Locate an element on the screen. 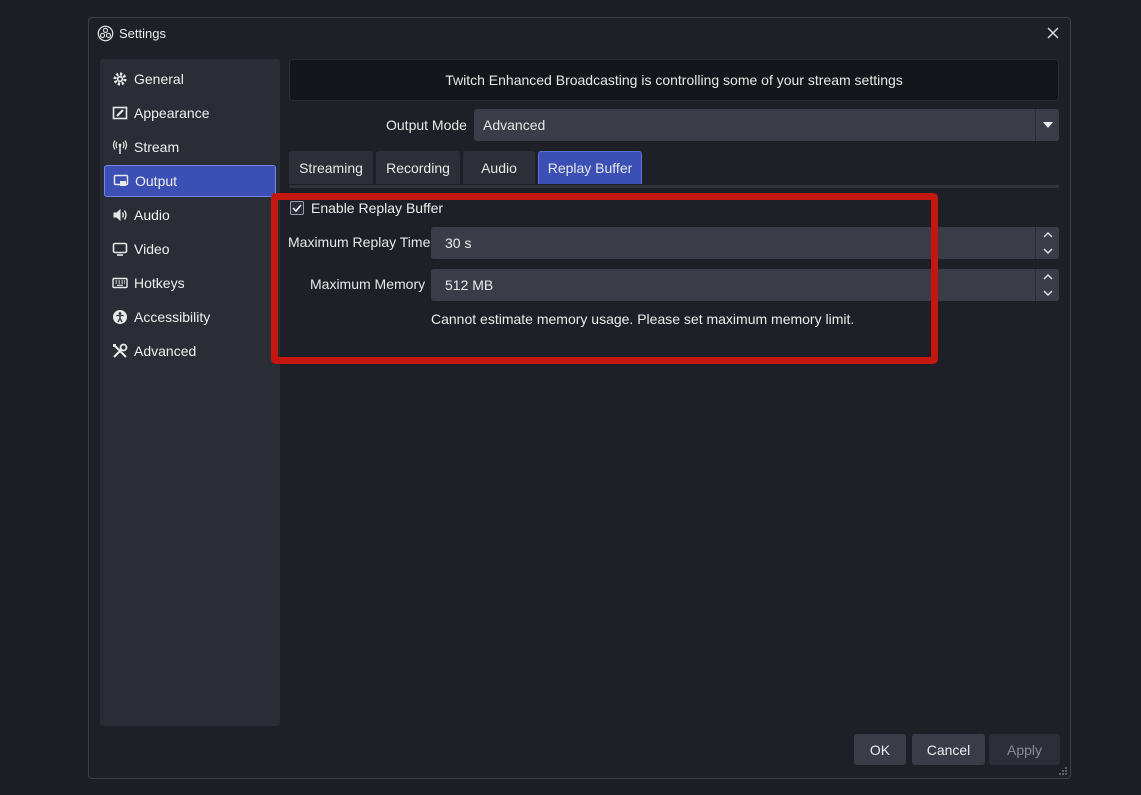 The width and height of the screenshot is (1141, 795). antenna-icon is located at coordinates (120, 147).